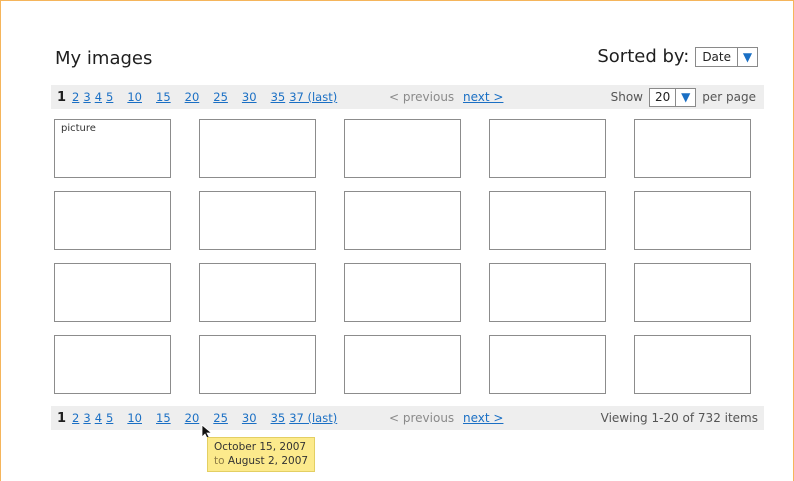 The width and height of the screenshot is (794, 481). I want to click on tooltip-line-2: to August 2, 2007, so click(261, 461).